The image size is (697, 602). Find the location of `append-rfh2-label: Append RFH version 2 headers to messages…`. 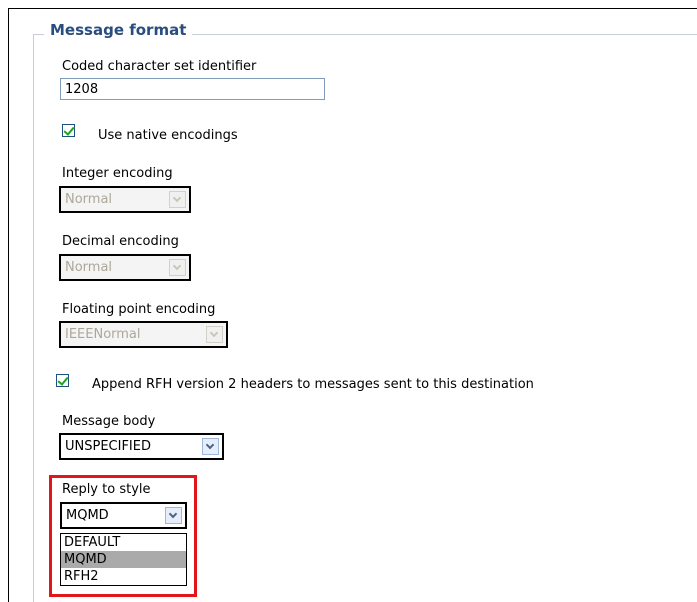

append-rfh2-label: Append RFH version 2 headers to messages… is located at coordinates (313, 384).